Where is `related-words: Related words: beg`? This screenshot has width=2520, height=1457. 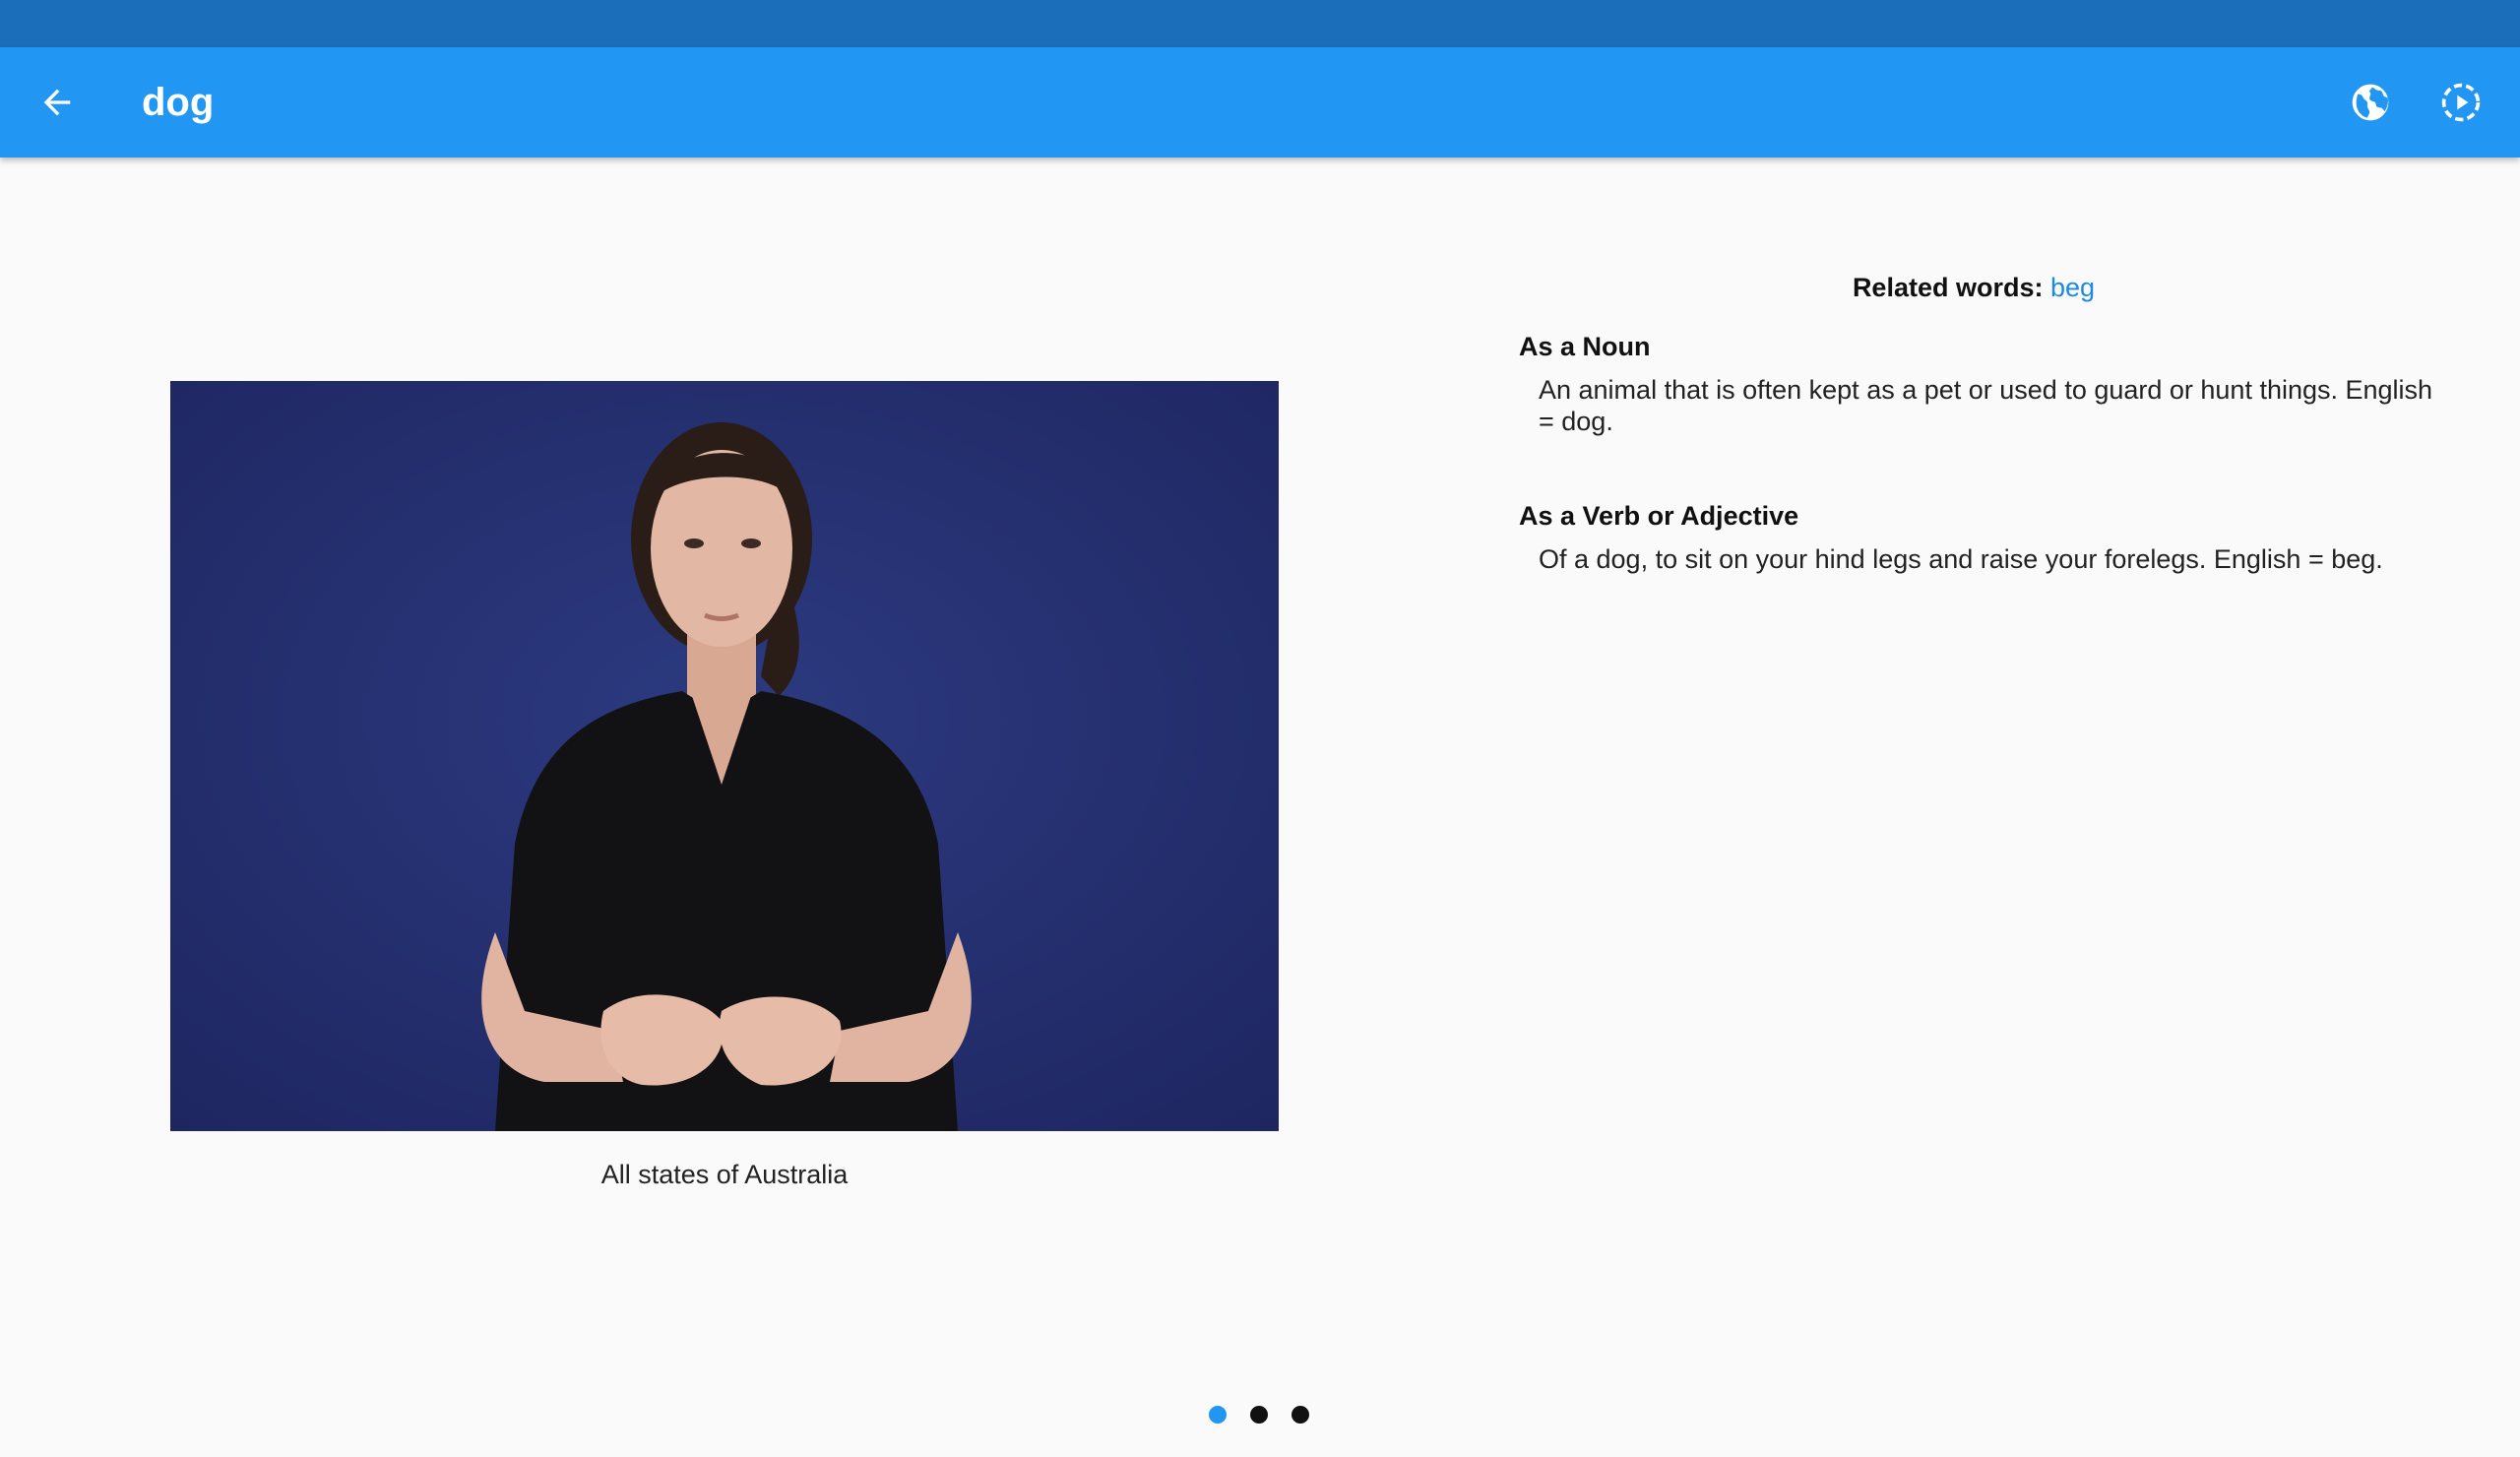
related-words: Related words: beg is located at coordinates (1973, 287).